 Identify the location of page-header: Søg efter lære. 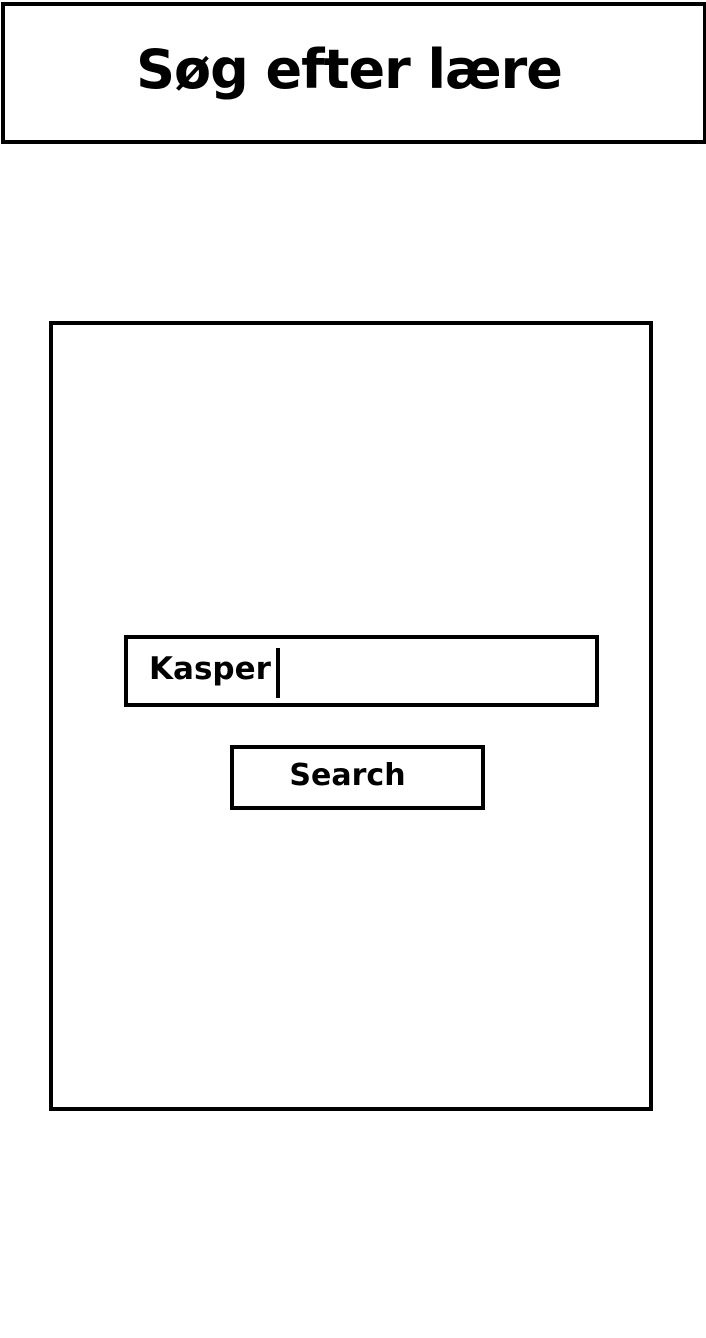
(353, 73).